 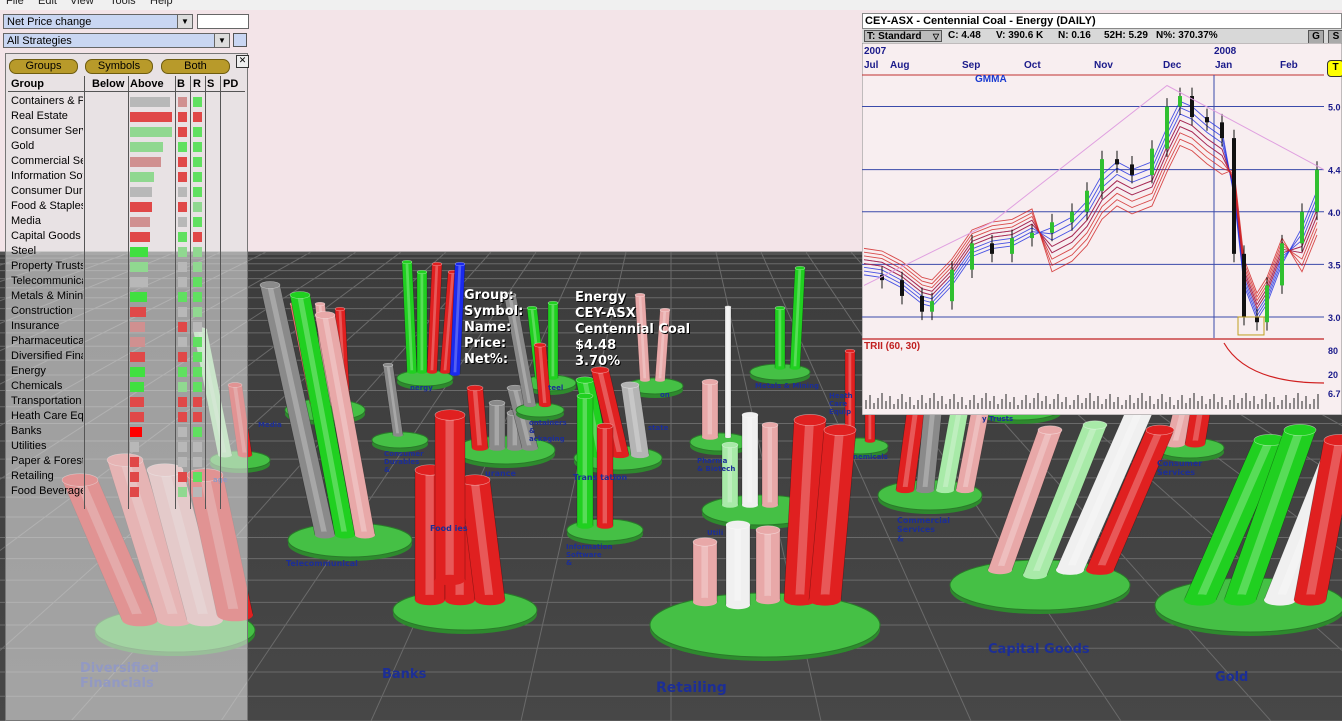 What do you see at coordinates (127, 146) in the screenshot?
I see `group-row: Gold` at bounding box center [127, 146].